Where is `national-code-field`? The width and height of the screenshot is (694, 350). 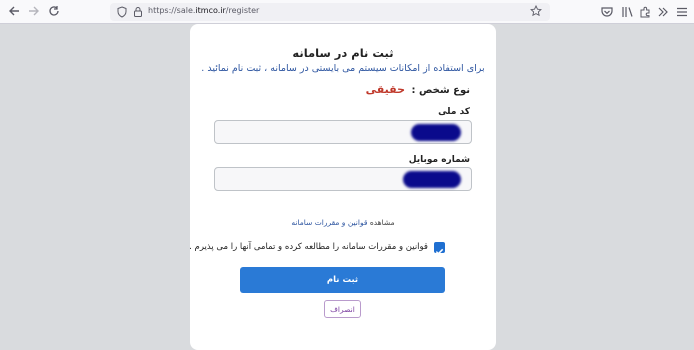 national-code-field is located at coordinates (343, 132).